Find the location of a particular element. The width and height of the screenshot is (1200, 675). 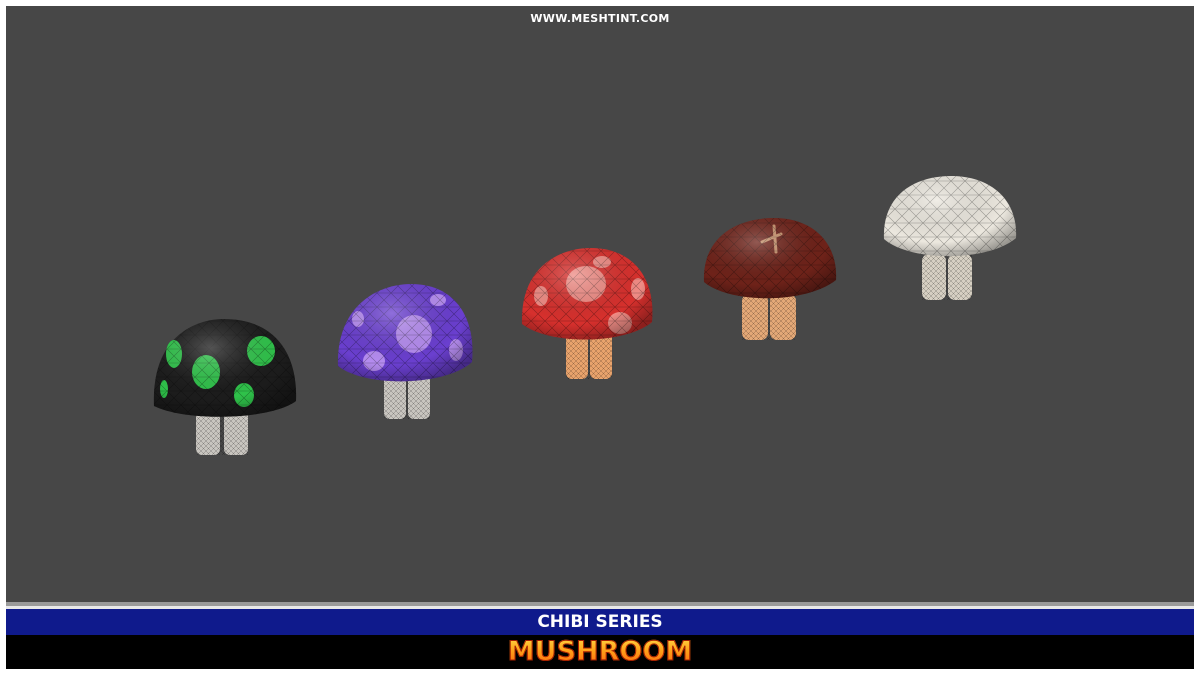

series-label: CHIBI SERIES is located at coordinates (600, 622).